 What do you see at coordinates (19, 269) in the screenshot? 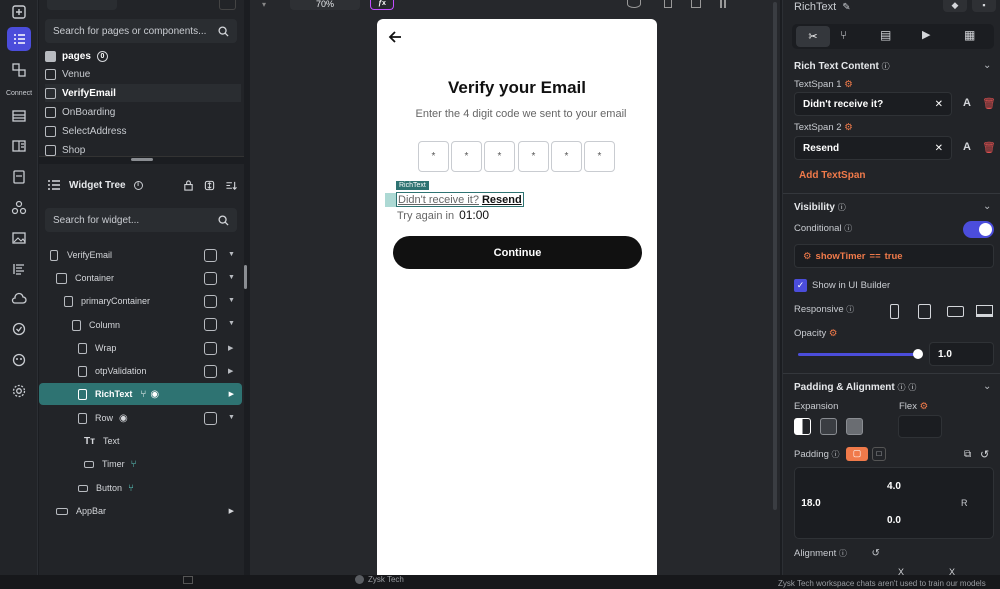
I see `text-list-icon` at bounding box center [19, 269].